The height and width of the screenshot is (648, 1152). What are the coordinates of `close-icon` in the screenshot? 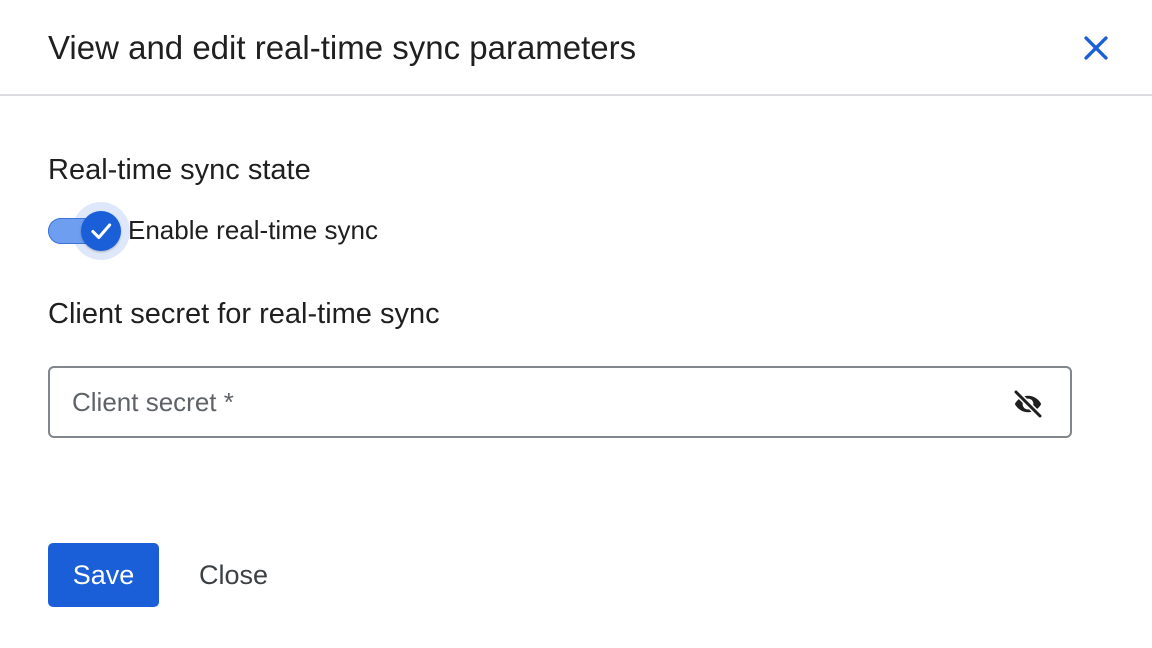 It's located at (1096, 48).